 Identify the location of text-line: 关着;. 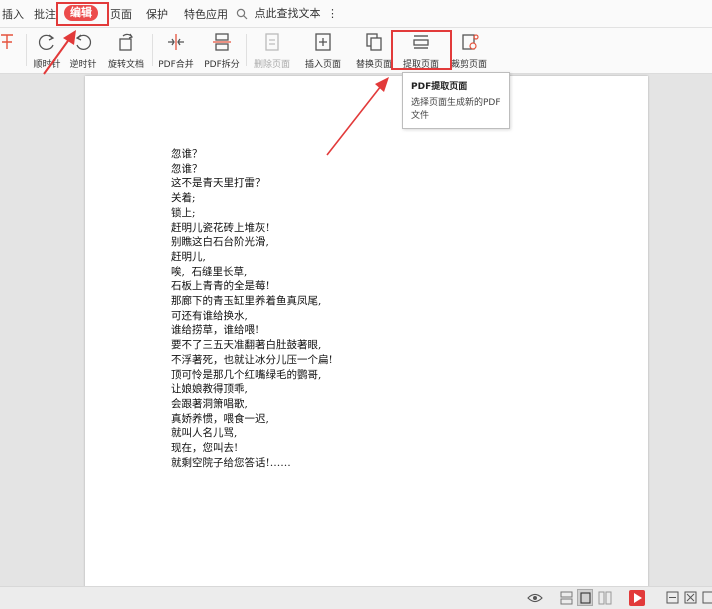
(183, 198).